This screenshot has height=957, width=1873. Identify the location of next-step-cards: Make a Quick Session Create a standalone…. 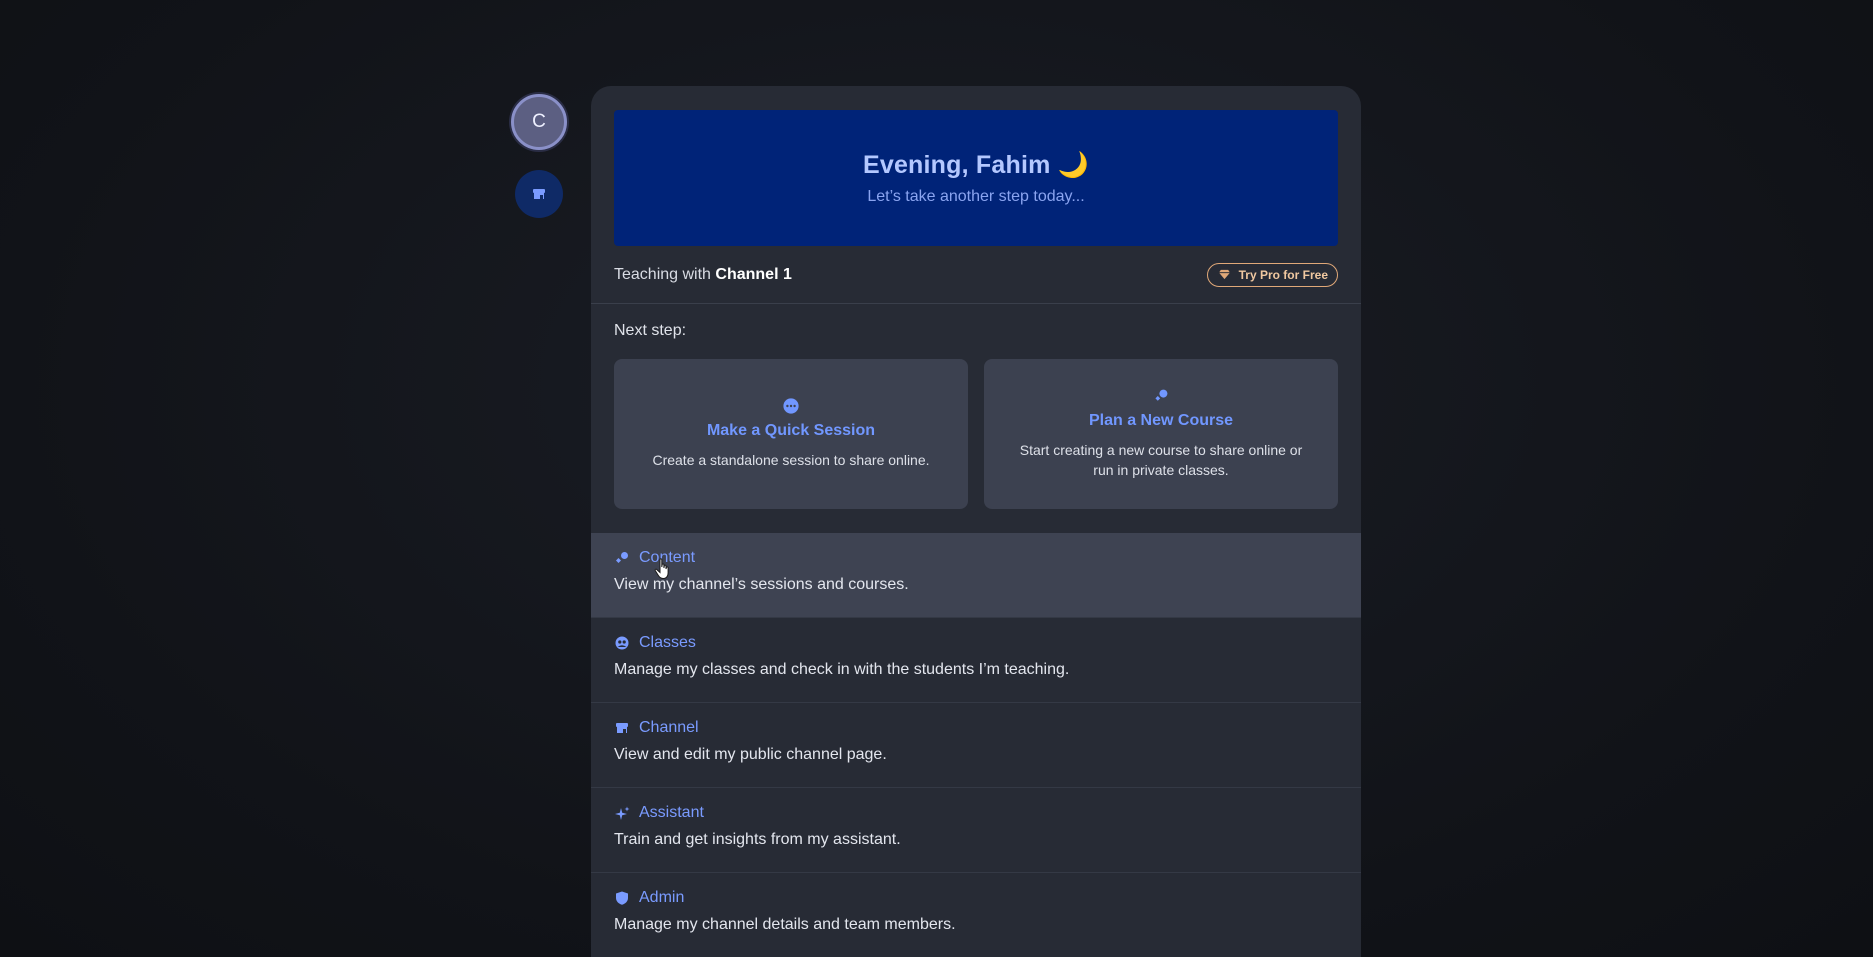
(976, 434).